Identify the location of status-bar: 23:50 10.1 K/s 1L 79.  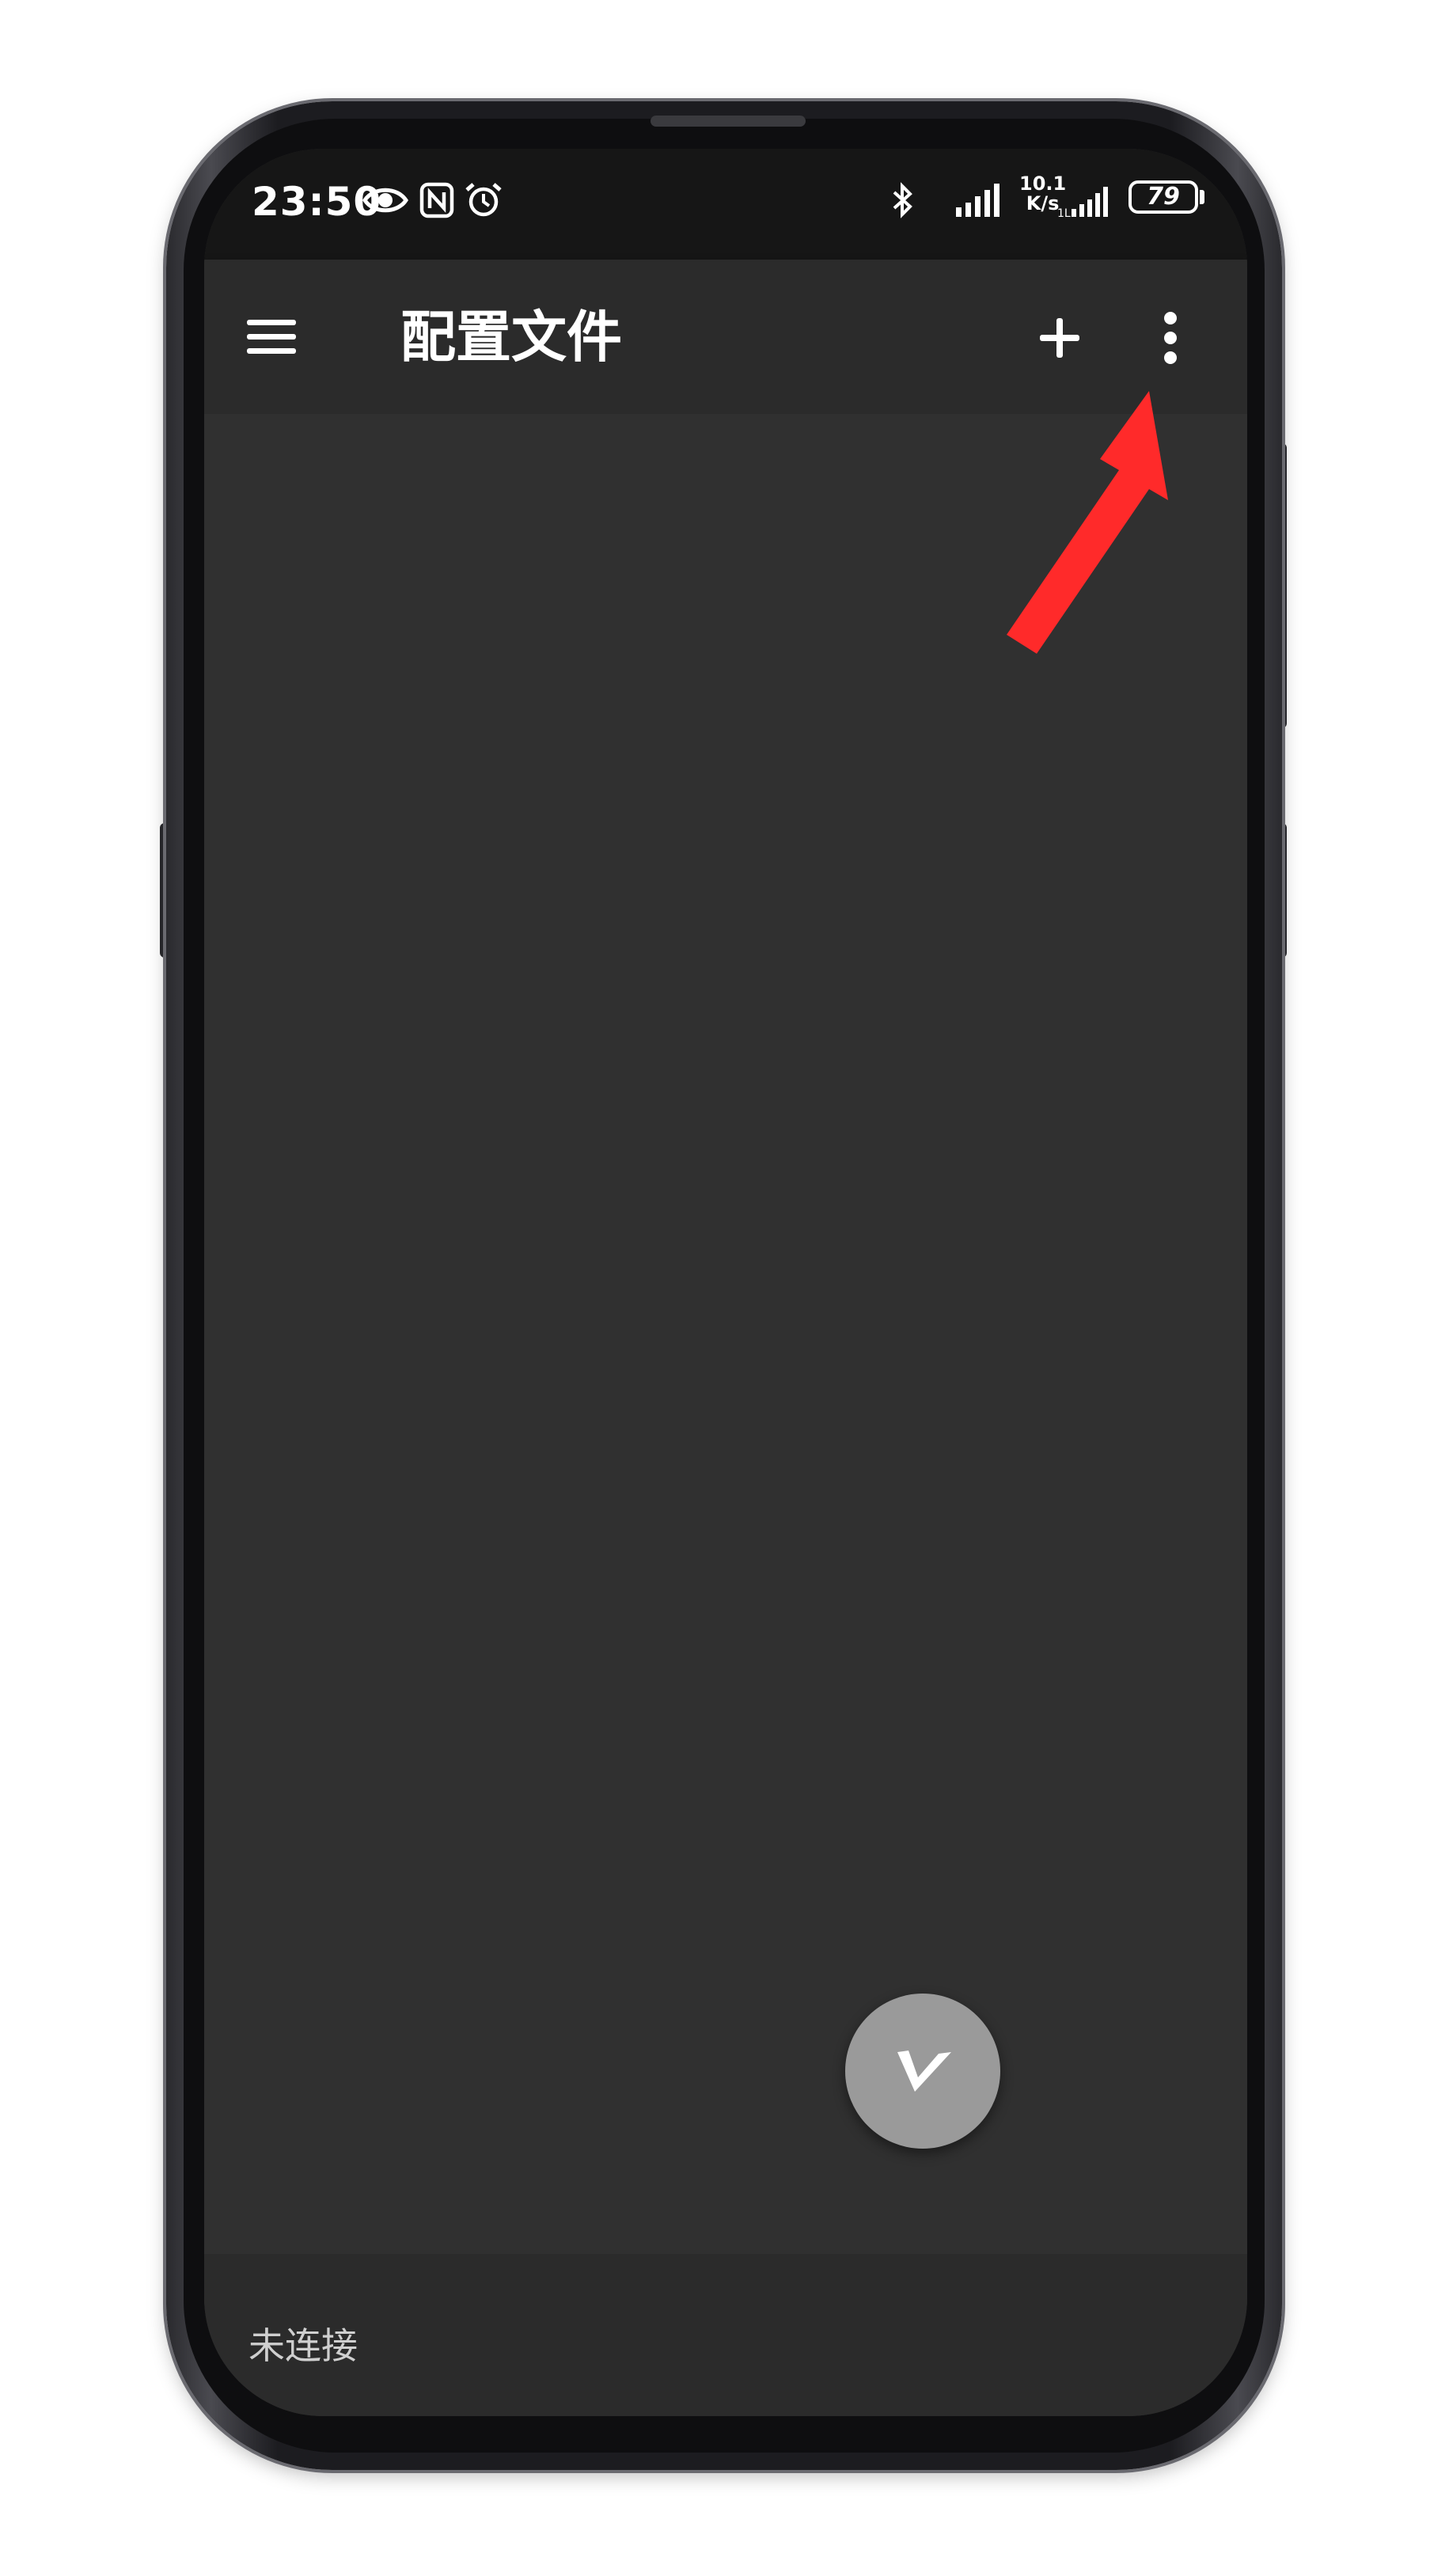
(725, 204).